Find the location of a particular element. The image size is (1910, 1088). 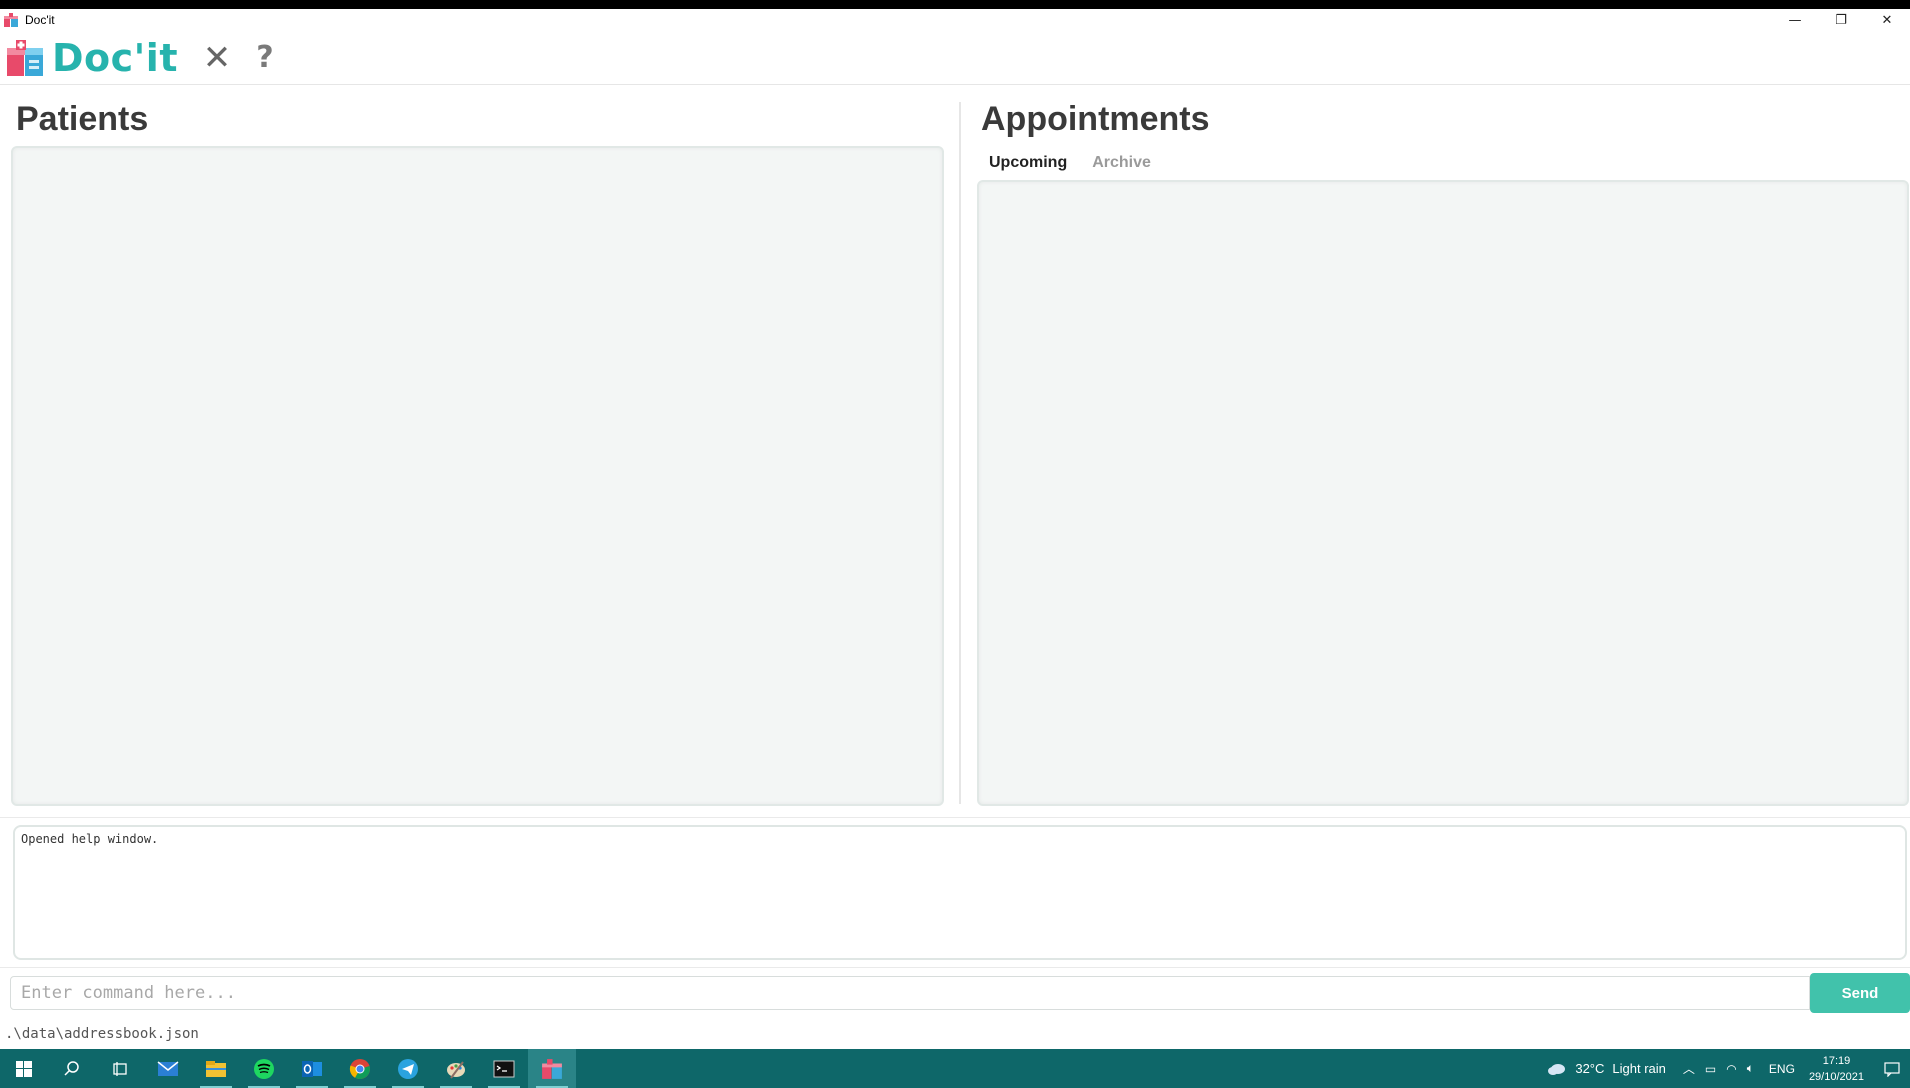

task-view-icon is located at coordinates (120, 1068).